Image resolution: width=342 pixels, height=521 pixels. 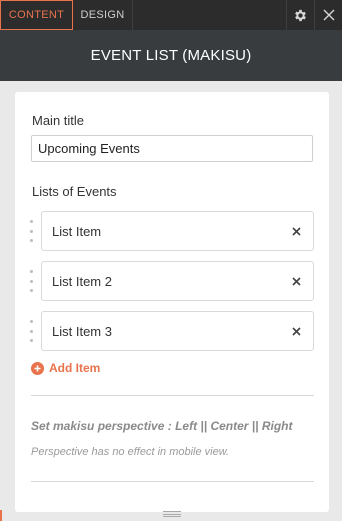 I want to click on close-button, so click(x=328, y=15).